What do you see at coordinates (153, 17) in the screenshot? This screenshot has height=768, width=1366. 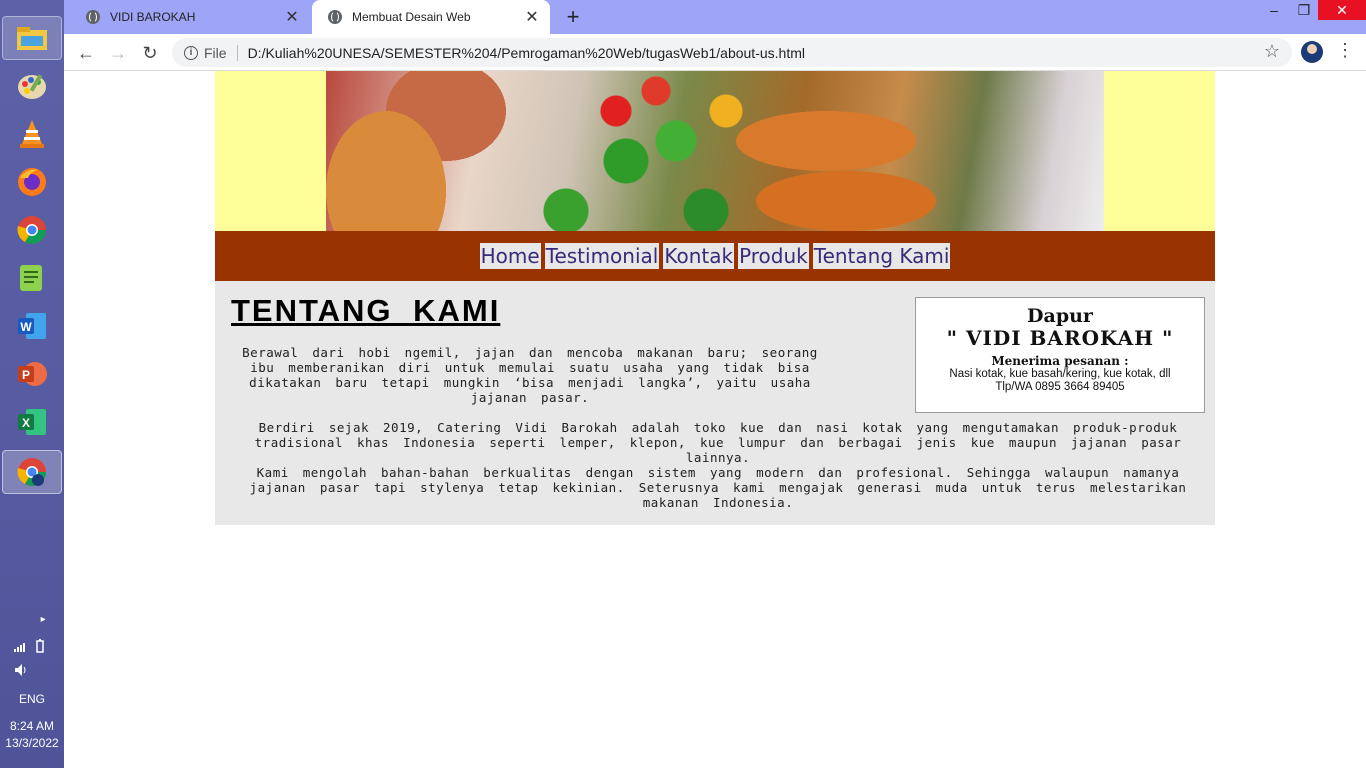 I see `tab-title: VIDI BAROKAH` at bounding box center [153, 17].